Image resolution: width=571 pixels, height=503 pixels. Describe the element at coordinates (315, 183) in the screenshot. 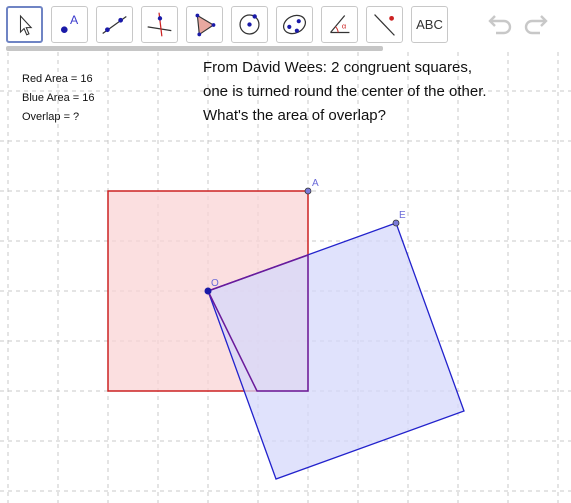

I see `point-a-label: A` at that location.